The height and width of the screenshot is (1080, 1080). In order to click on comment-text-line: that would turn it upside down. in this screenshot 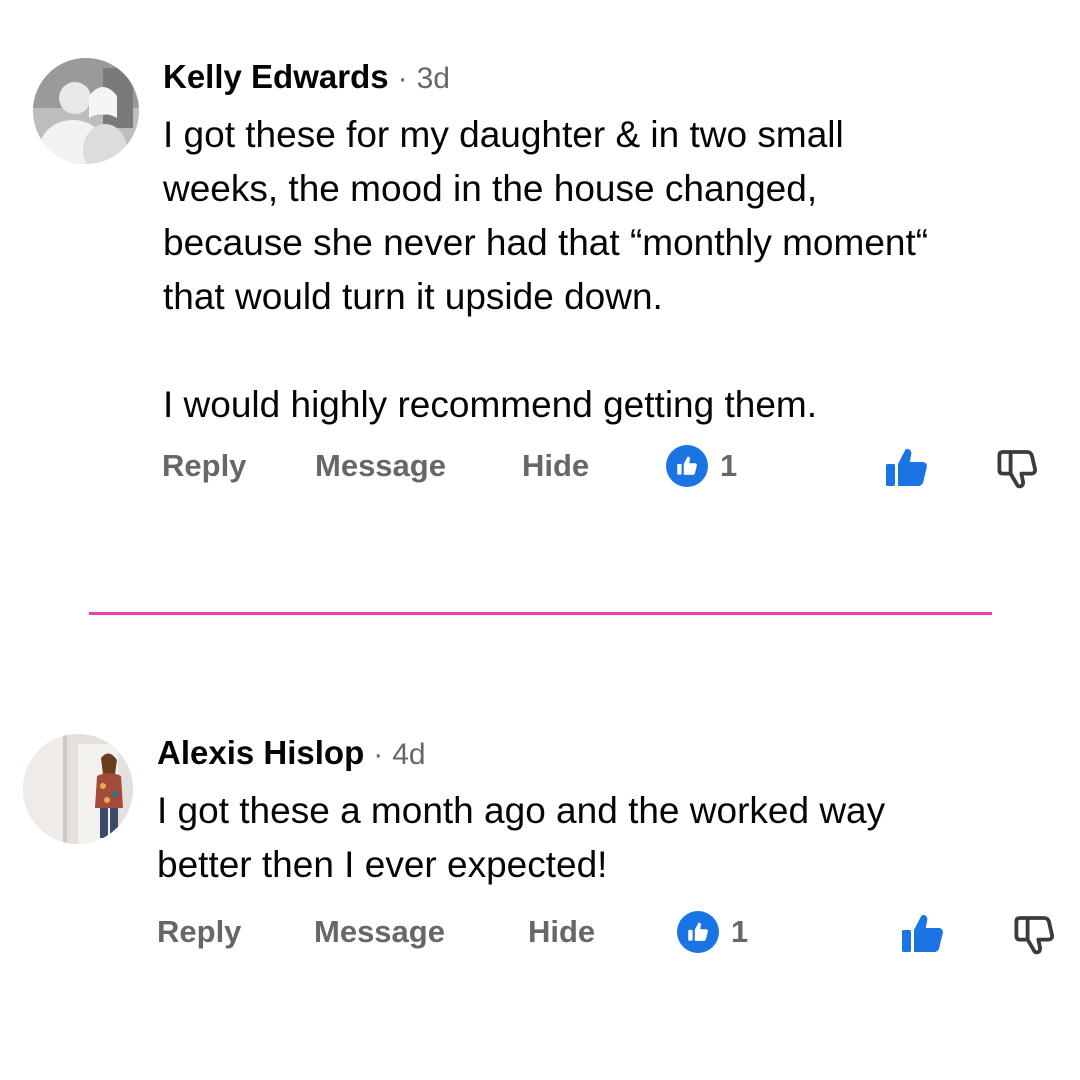, I will do `click(413, 296)`.